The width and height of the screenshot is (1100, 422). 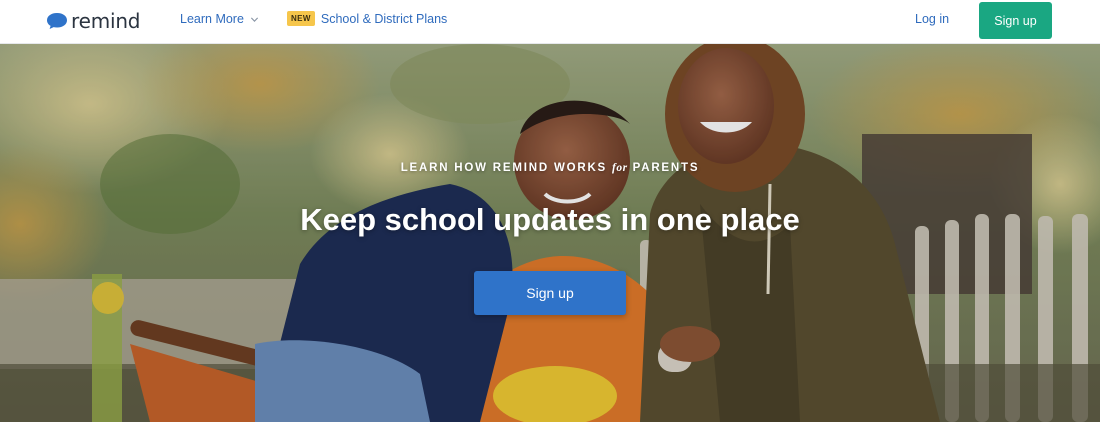 What do you see at coordinates (254, 19) in the screenshot?
I see `chevron-down-icon` at bounding box center [254, 19].